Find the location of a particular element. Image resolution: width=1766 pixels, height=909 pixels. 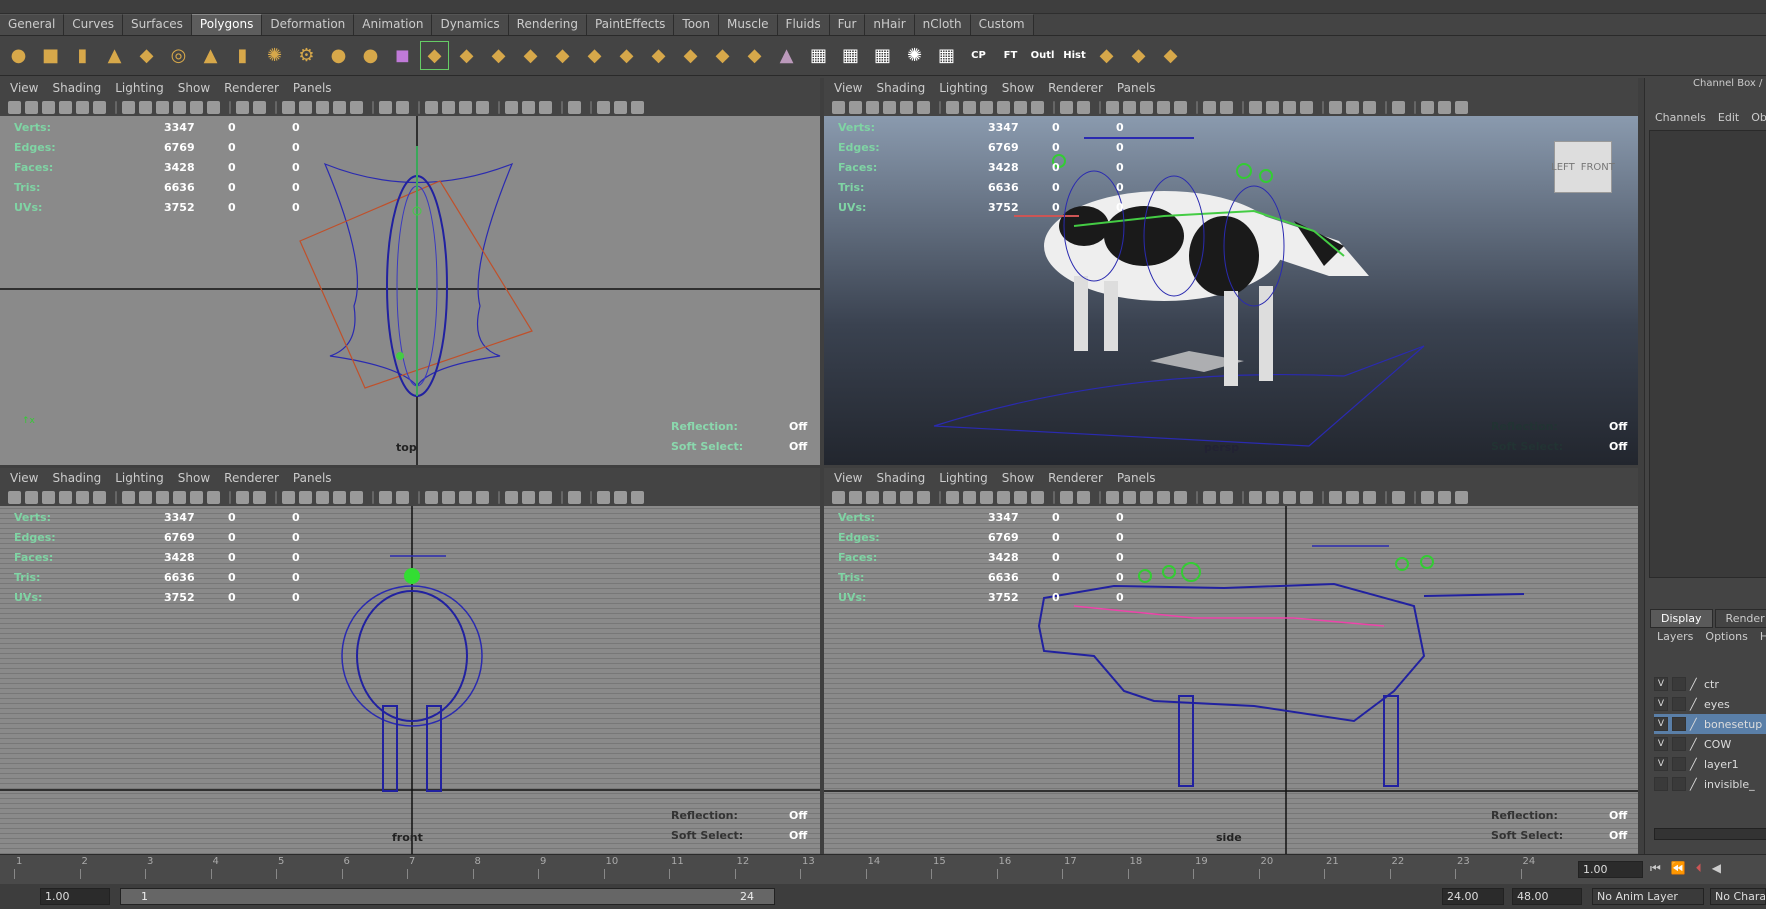

split-polygon-icon: ◆ is located at coordinates (530, 55).